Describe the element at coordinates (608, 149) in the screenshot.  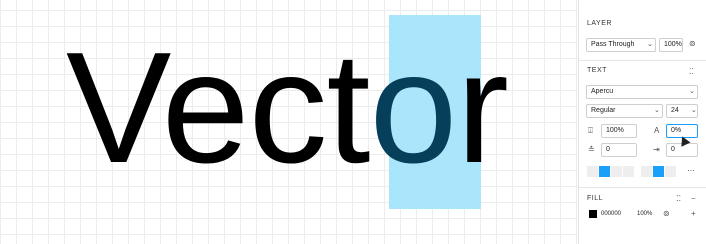
I see `paragraph-spacing-value: 0` at that location.